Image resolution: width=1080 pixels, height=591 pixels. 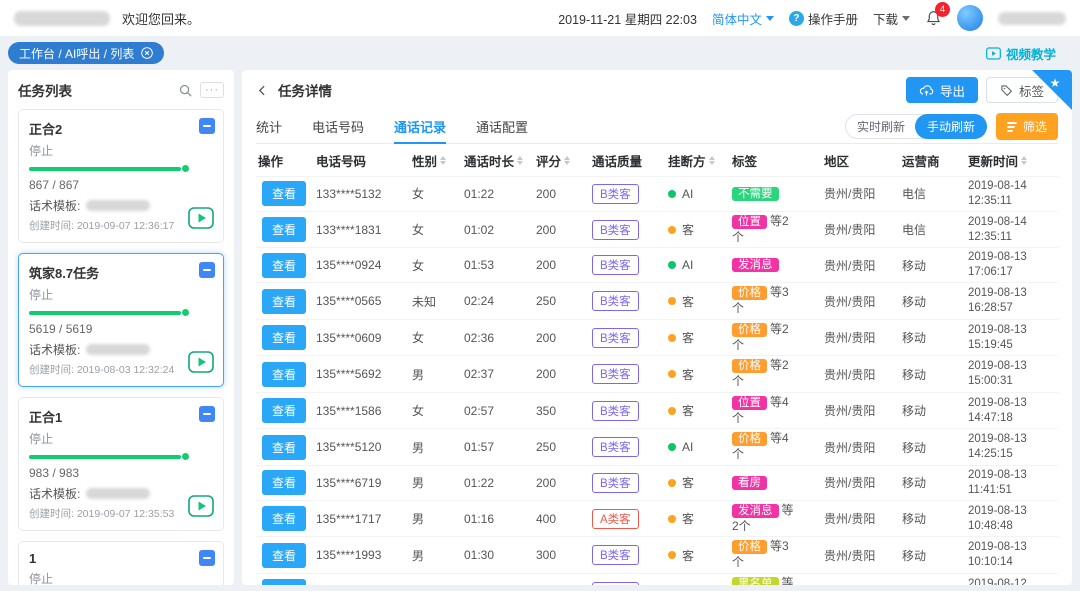 What do you see at coordinates (942, 9) in the screenshot?
I see `notification-badge: 4` at bounding box center [942, 9].